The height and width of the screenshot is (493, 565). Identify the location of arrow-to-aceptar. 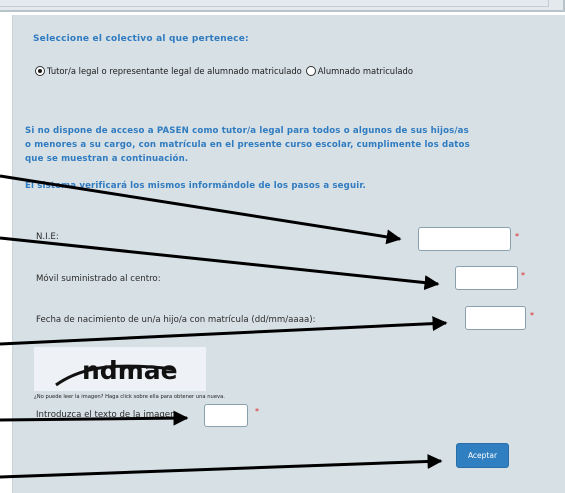
(221, 466).